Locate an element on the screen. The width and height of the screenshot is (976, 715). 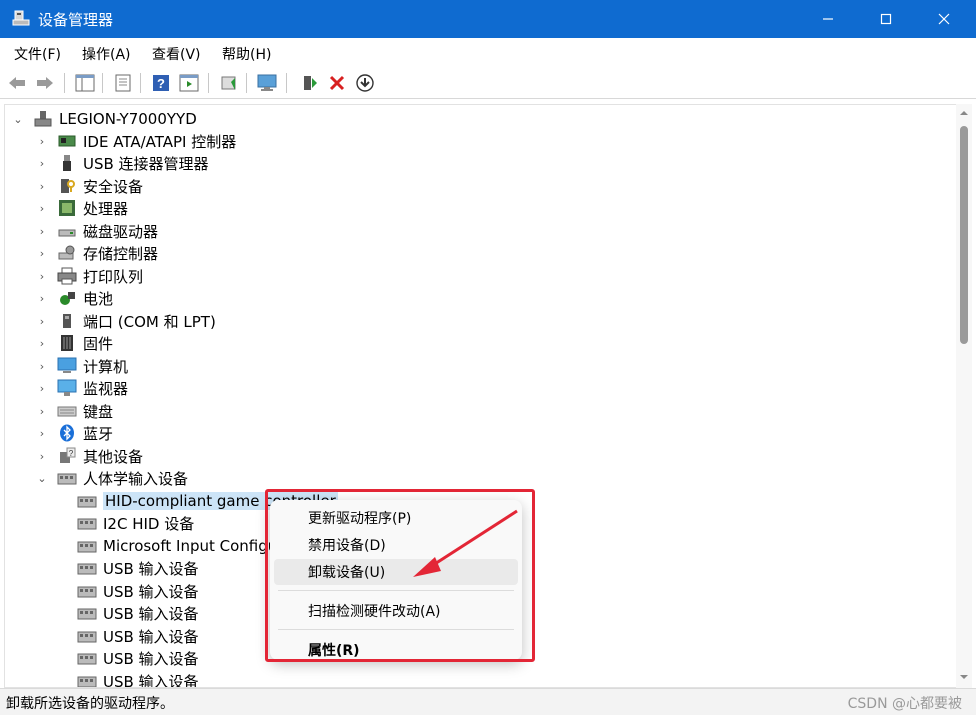
scrollbar-thumb is located at coordinates (964, 235).